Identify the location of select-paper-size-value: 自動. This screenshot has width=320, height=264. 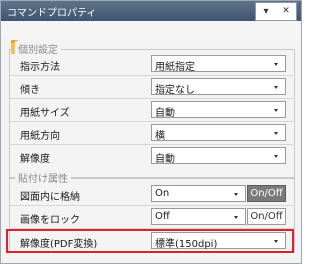
(165, 113).